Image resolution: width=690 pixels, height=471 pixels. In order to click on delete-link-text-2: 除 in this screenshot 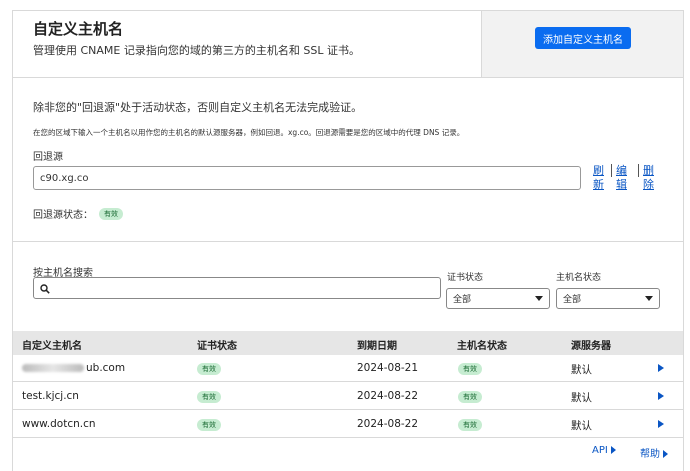, I will do `click(648, 184)`.